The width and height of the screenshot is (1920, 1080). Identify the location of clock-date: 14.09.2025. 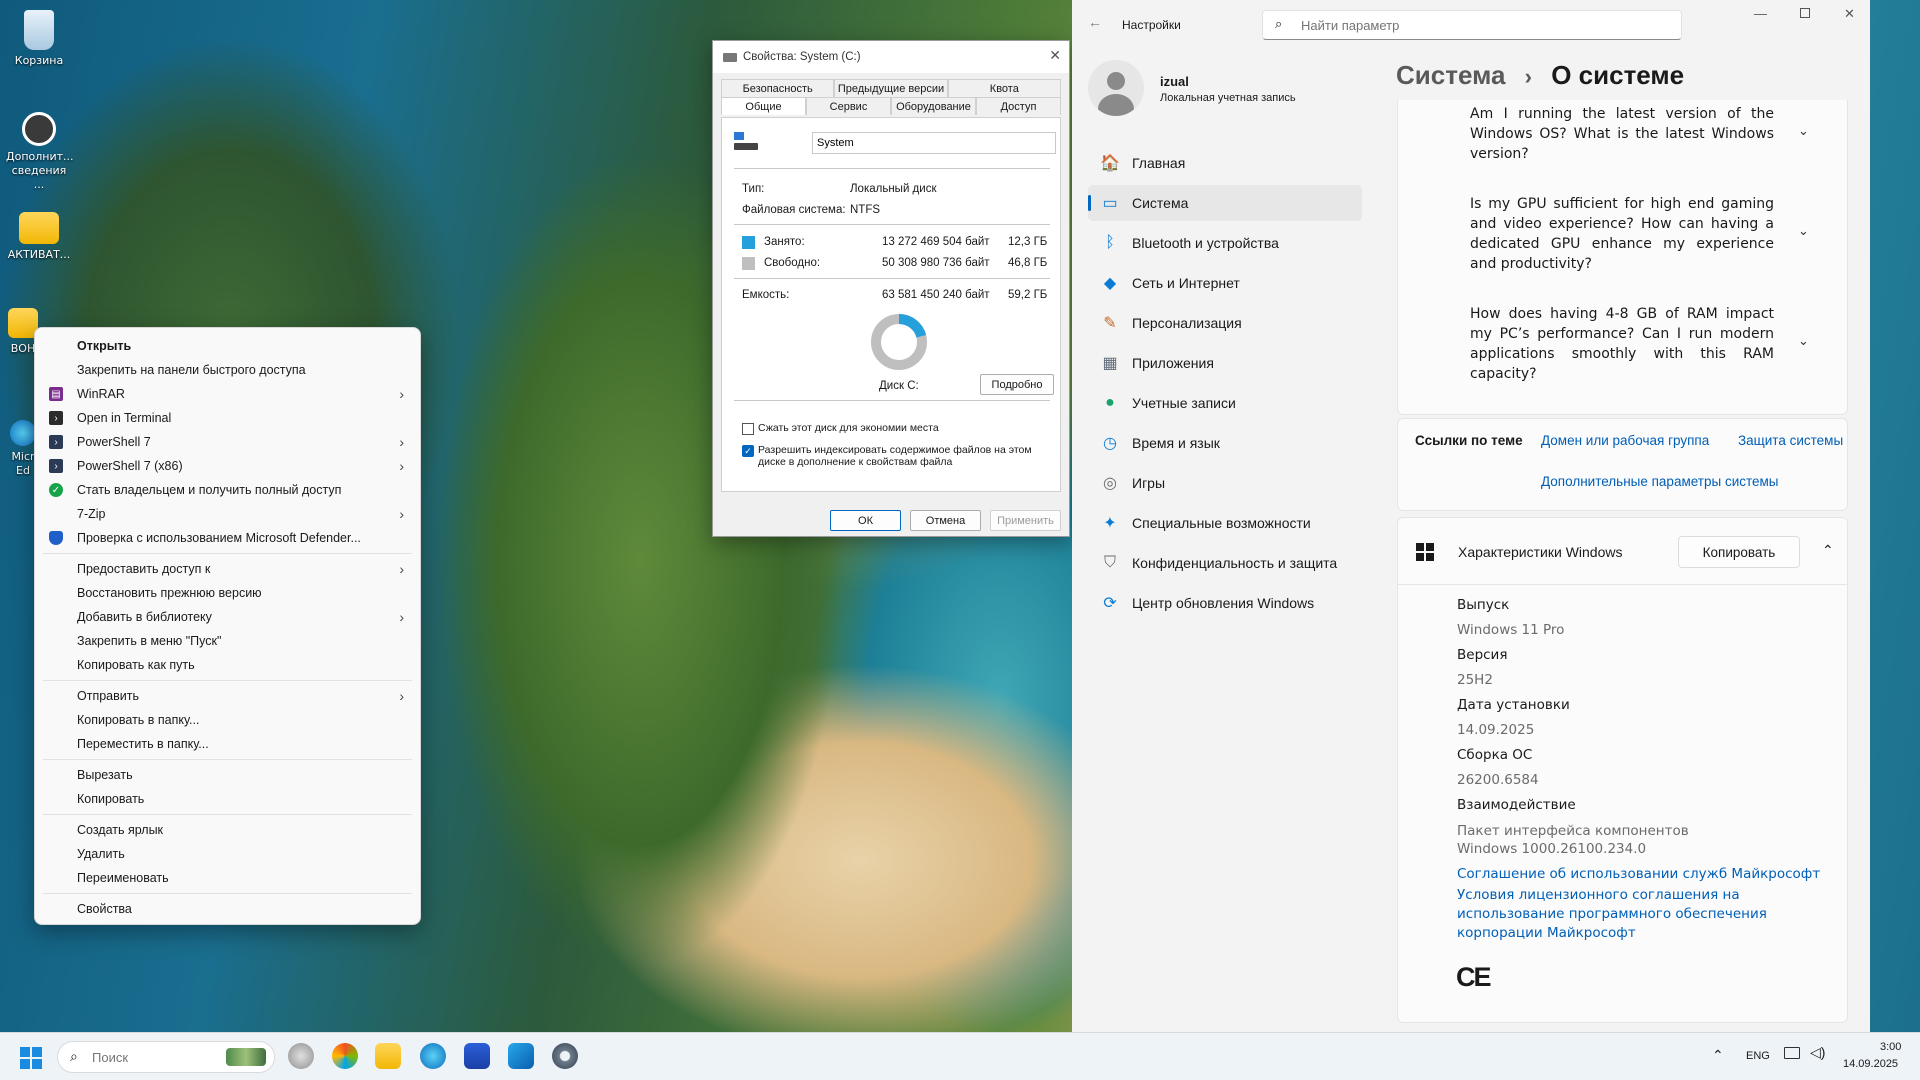
(1870, 1064).